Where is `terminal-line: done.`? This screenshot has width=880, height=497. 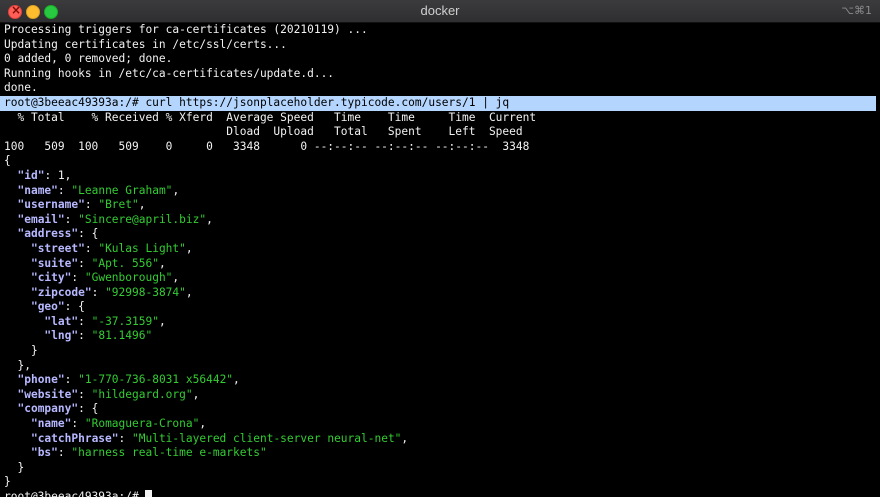
terminal-line: done. is located at coordinates (440, 88).